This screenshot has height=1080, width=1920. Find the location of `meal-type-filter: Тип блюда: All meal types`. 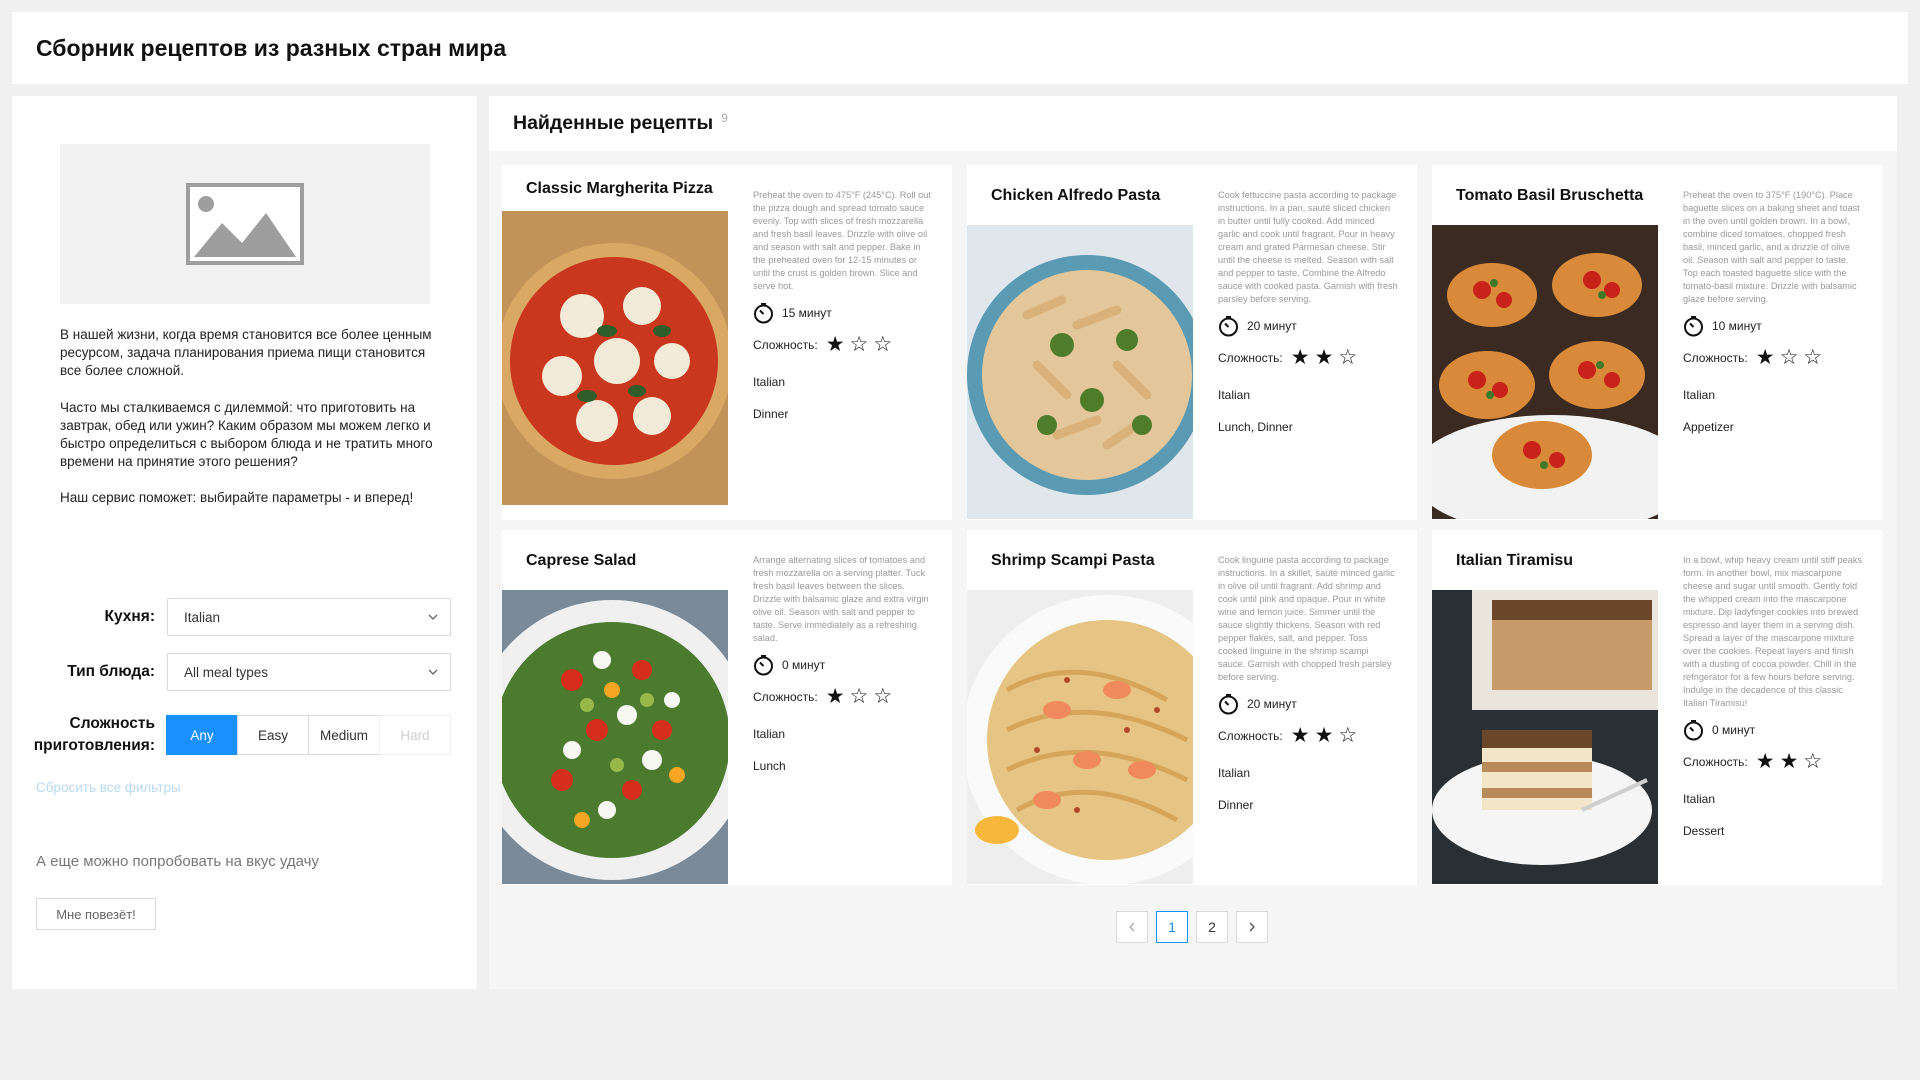

meal-type-filter: Тип блюда: All meal types is located at coordinates (231, 672).